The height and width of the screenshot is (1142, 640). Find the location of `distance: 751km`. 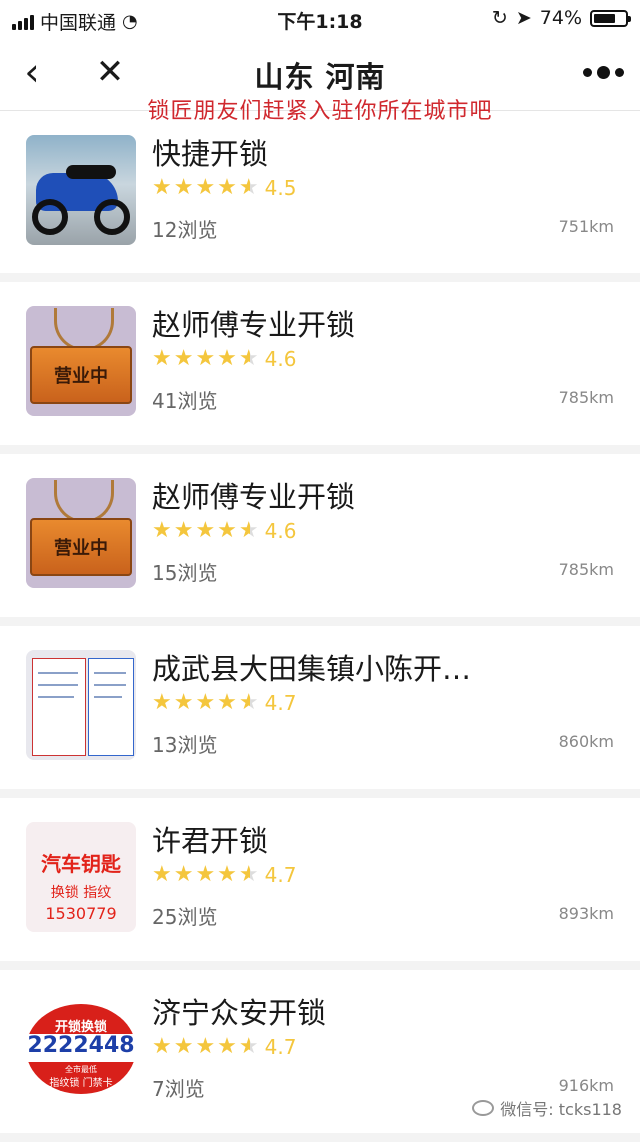

distance: 751km is located at coordinates (586, 226).